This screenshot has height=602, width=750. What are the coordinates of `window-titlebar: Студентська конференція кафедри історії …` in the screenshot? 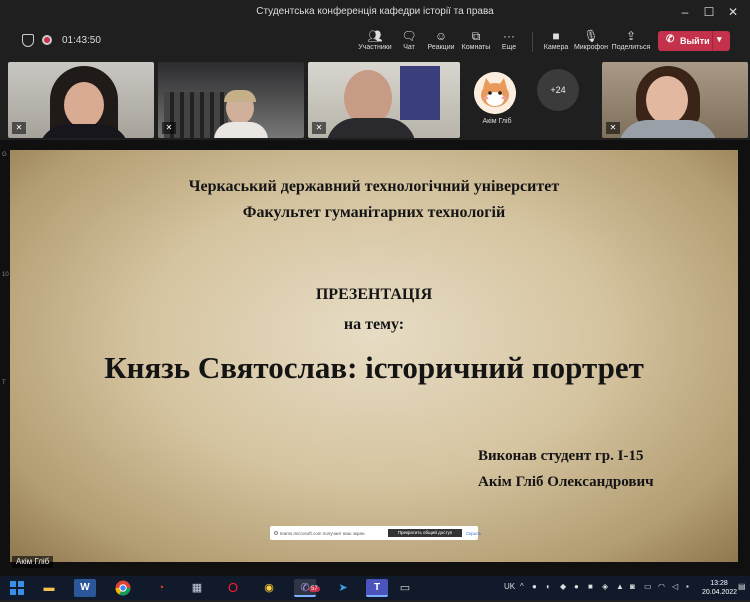 It's located at (375, 12).